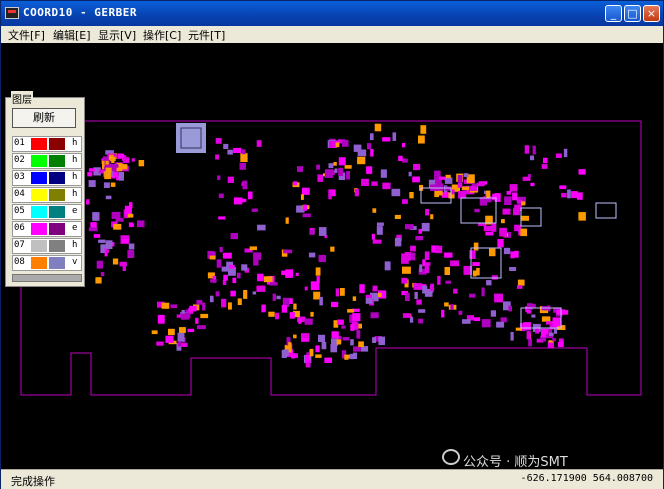 The image size is (664, 489). I want to click on maximize-button: □, so click(632, 13).